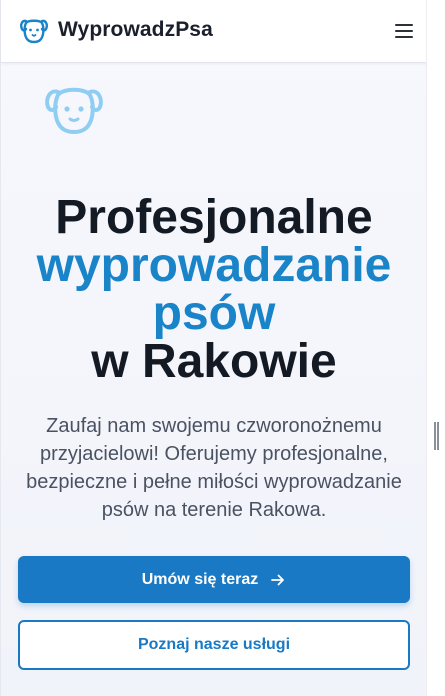 The height and width of the screenshot is (696, 445). I want to click on book-now-button: Umów się teraz, so click(214, 579).